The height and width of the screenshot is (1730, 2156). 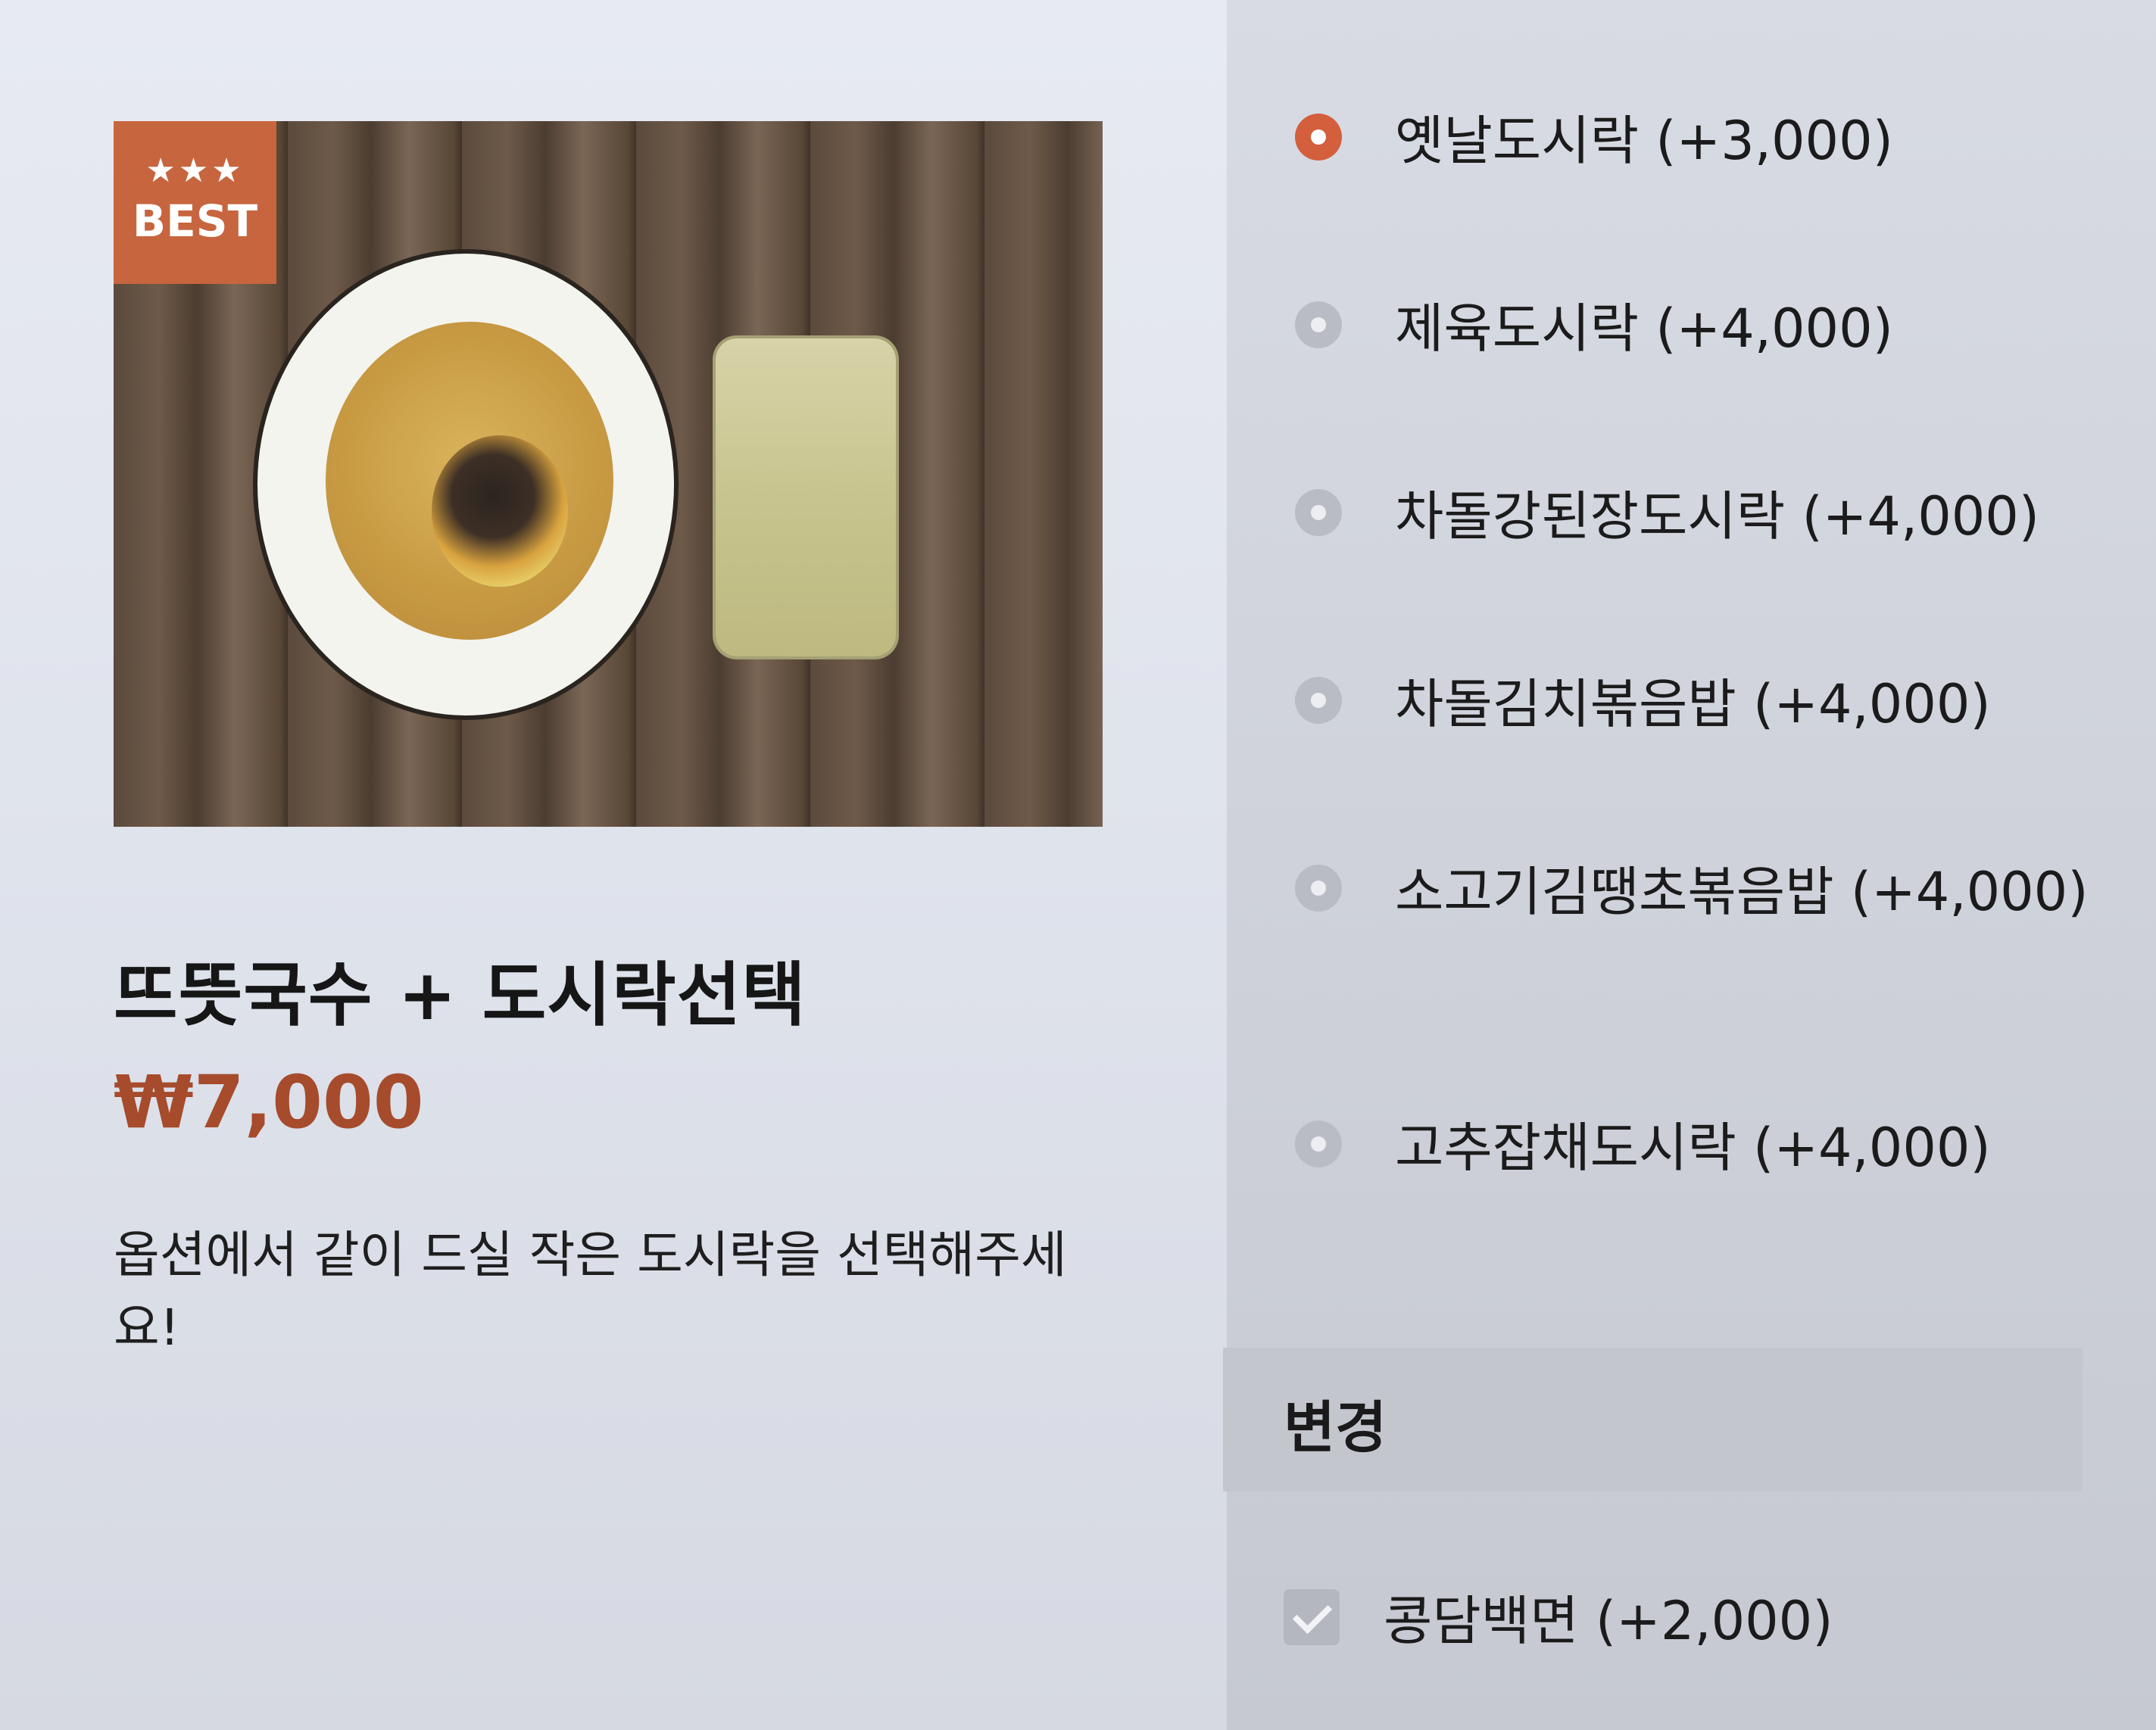 I want to click on broth-graphic, so click(x=469, y=481).